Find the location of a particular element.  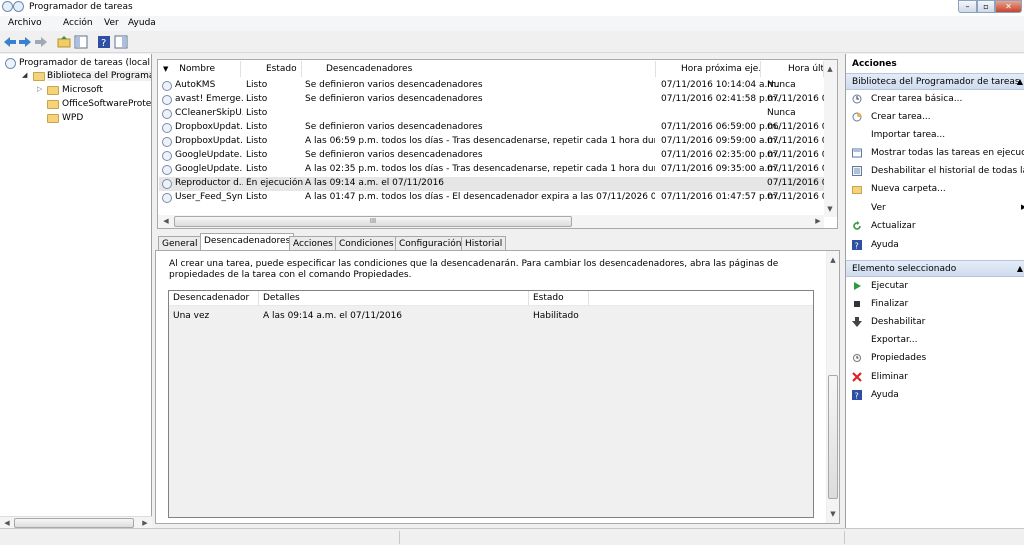

tree-folder-microsoft: Microsoft is located at coordinates (82, 90).